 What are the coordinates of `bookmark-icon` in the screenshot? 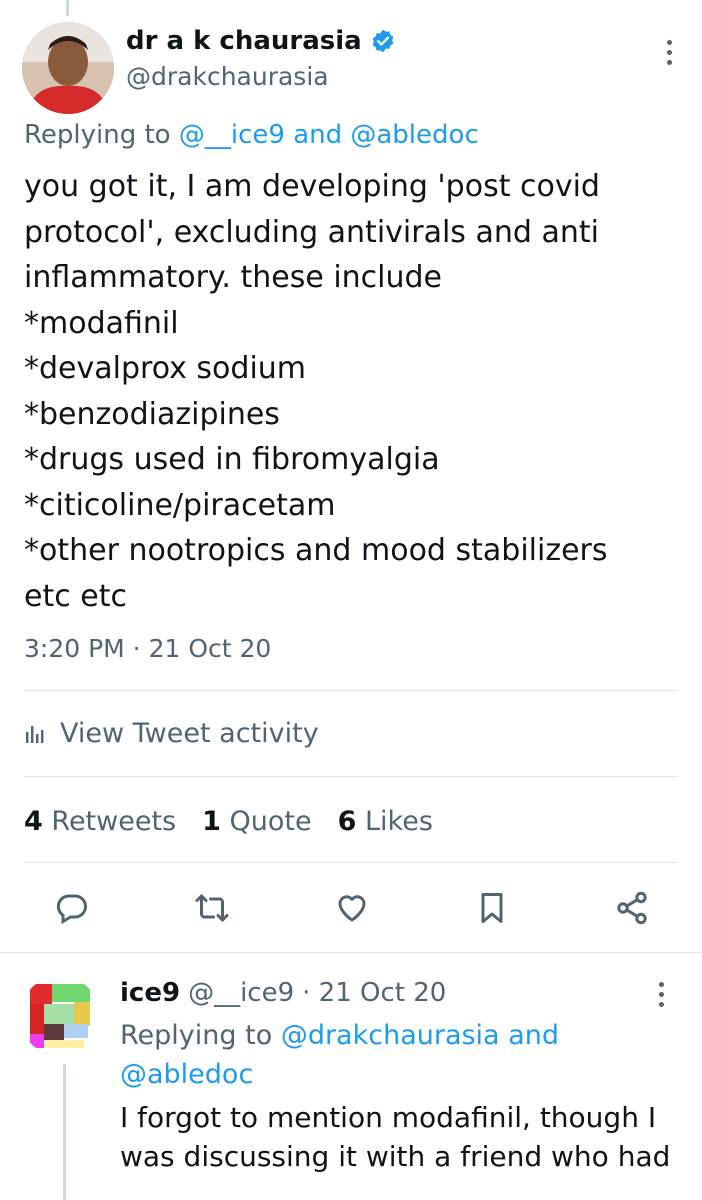 It's located at (492, 908).